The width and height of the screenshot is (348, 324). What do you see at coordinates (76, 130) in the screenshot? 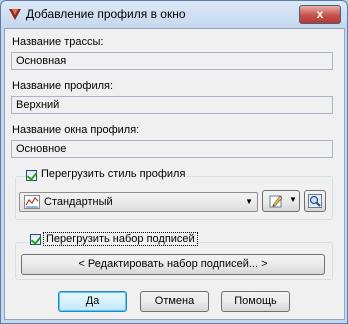
I see `view-name-label: Название окна профиля:` at bounding box center [76, 130].